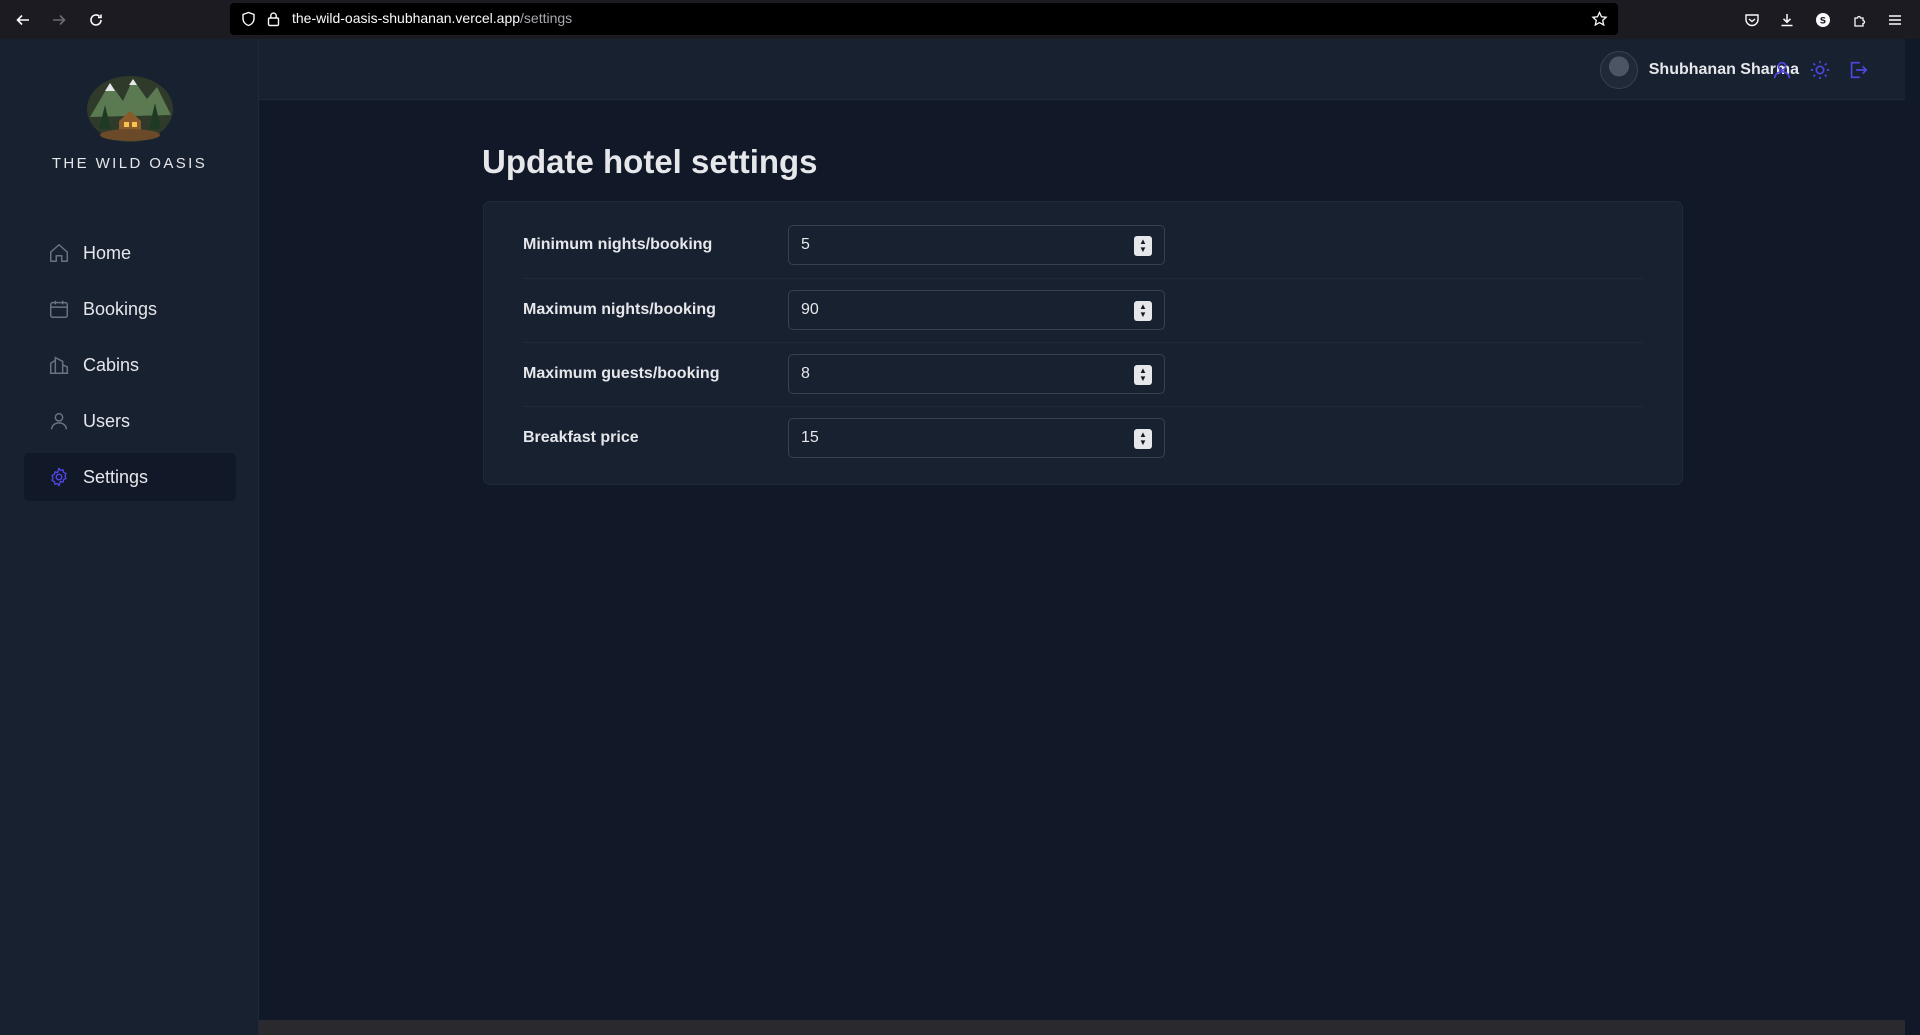 This screenshot has height=1035, width=1920. Describe the element at coordinates (618, 244) in the screenshot. I see `min-nights-label: Minimum nights/booking` at that location.